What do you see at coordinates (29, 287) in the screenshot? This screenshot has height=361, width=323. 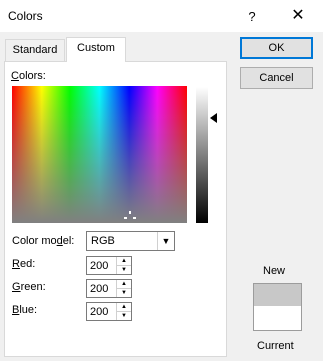 I see `green-label: Green:` at bounding box center [29, 287].